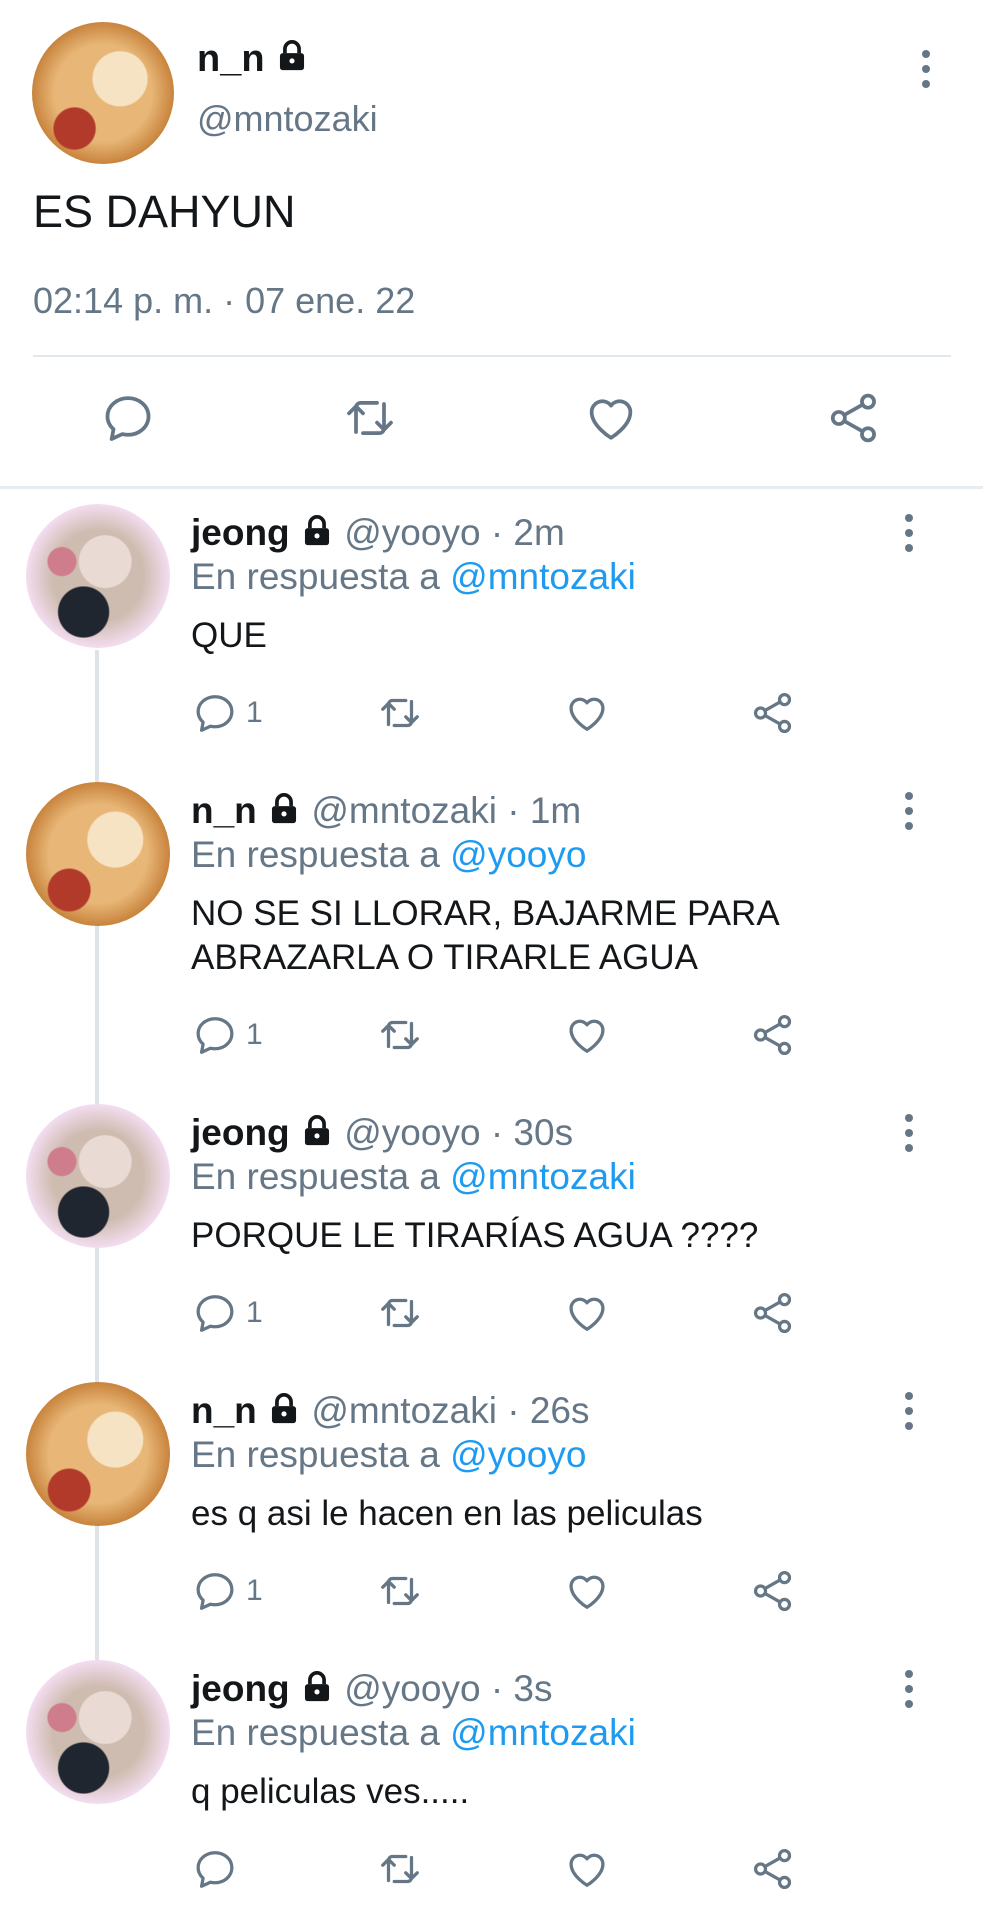  What do you see at coordinates (224, 301) in the screenshot?
I see `tweet-timestamp: 02:14 p. m. · 07 ene. 22` at bounding box center [224, 301].